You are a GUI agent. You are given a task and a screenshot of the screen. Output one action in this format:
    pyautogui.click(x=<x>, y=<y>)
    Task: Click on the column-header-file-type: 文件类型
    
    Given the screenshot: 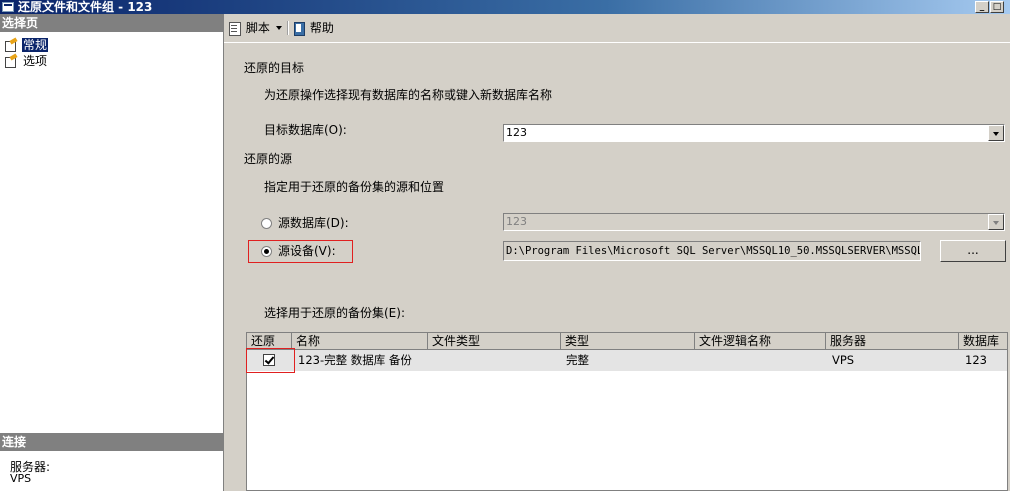 What is the action you would take?
    pyautogui.click(x=494, y=341)
    